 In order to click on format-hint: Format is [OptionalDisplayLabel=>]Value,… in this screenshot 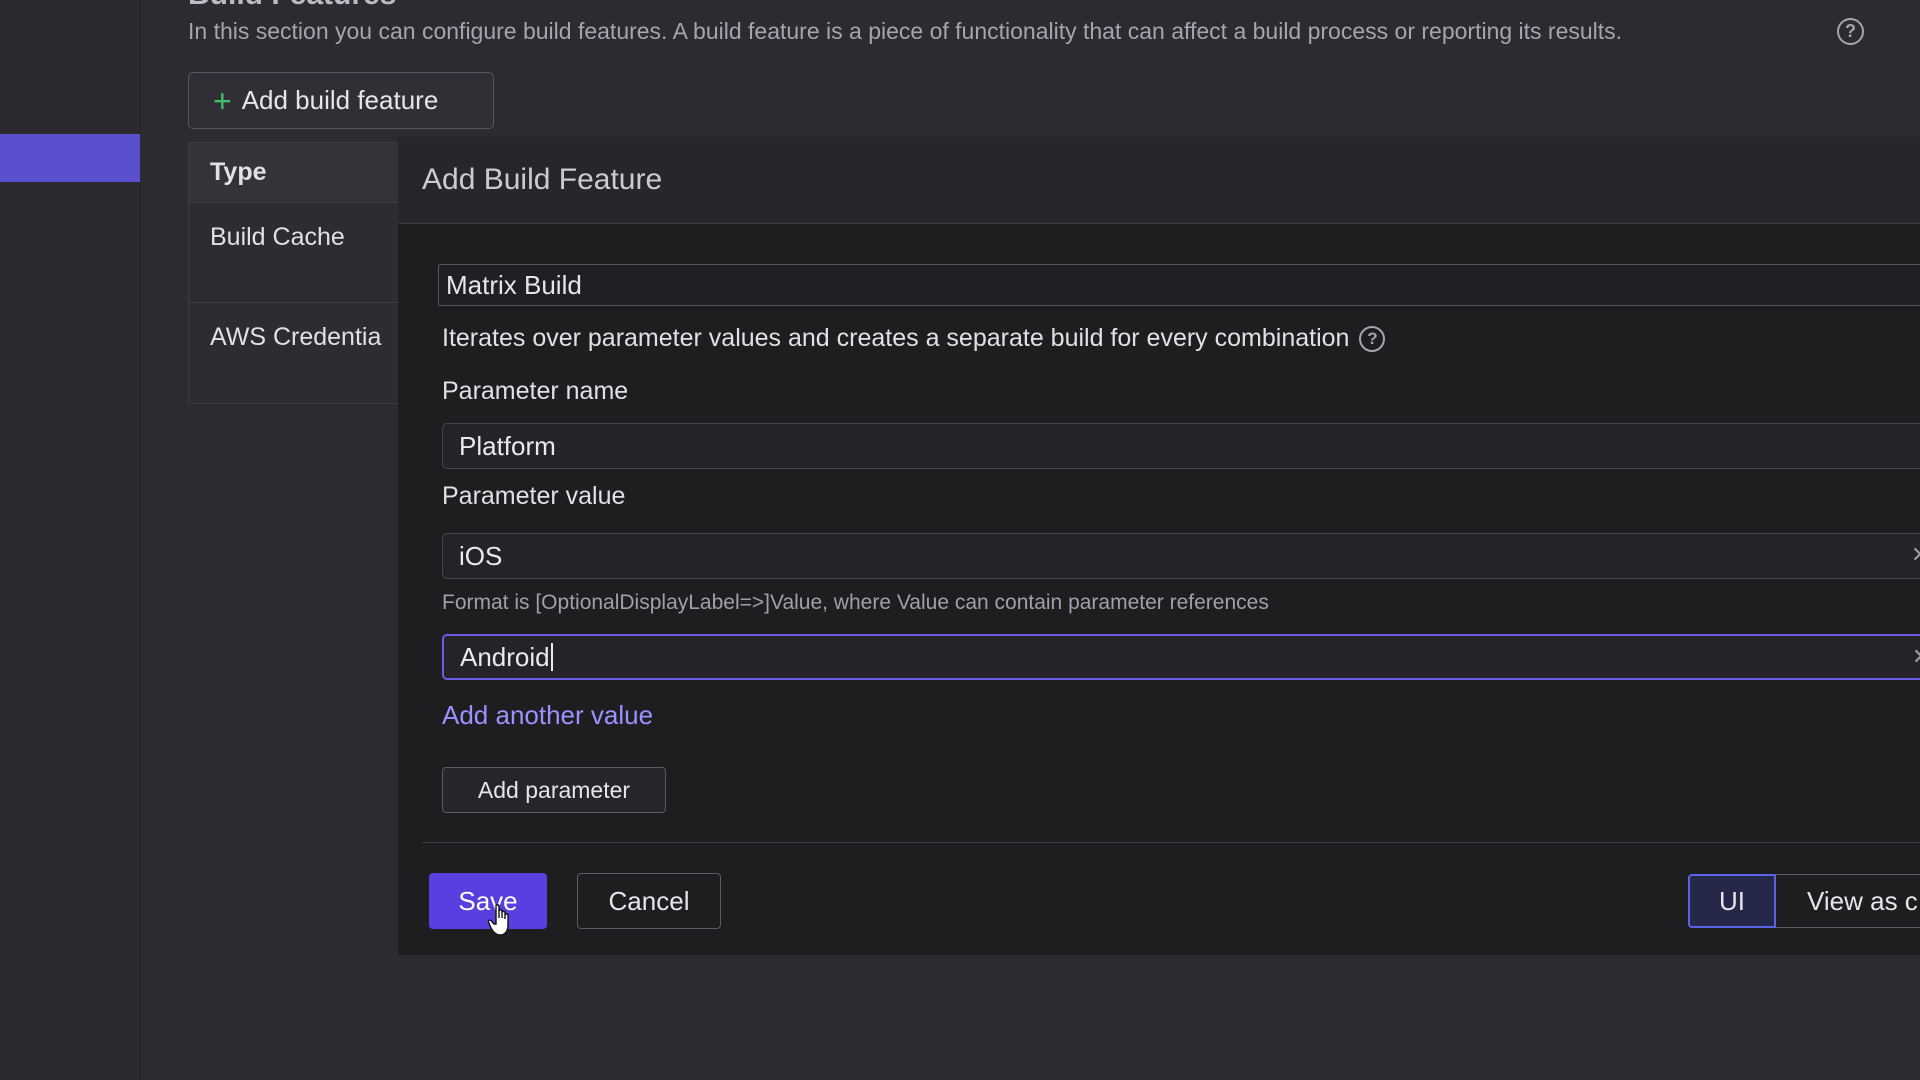, I will do `click(855, 602)`.